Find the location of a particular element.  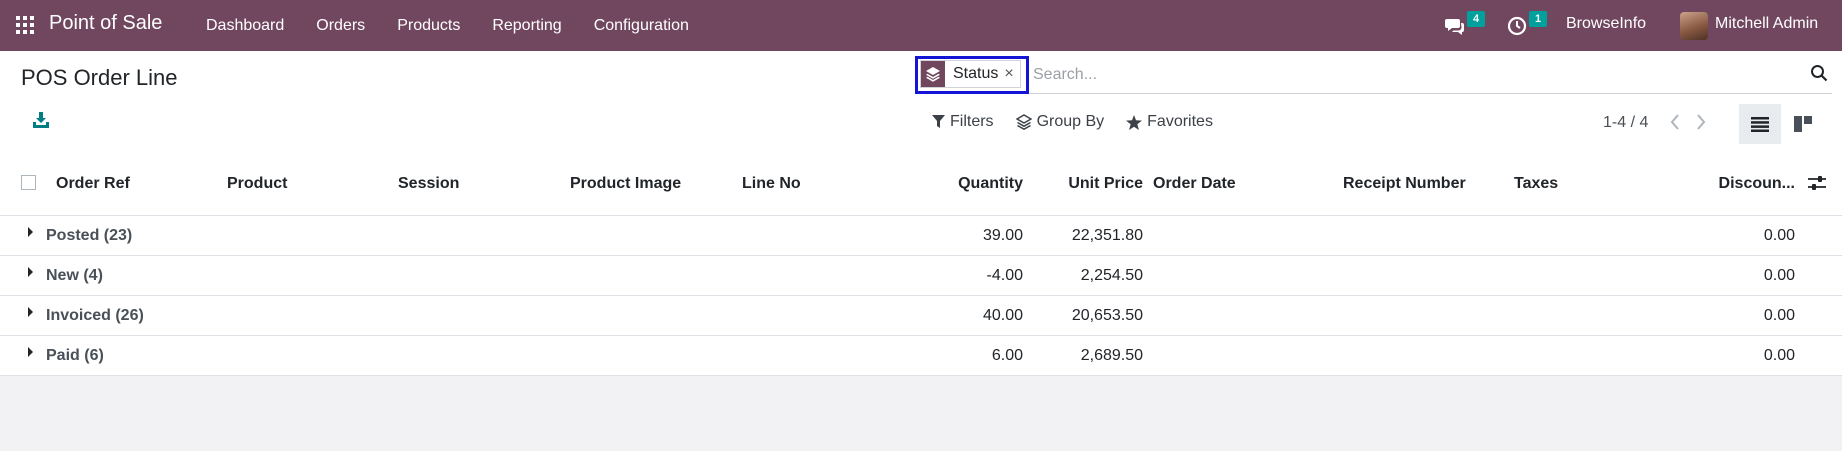

search-bar: Status × is located at coordinates (1373, 75).